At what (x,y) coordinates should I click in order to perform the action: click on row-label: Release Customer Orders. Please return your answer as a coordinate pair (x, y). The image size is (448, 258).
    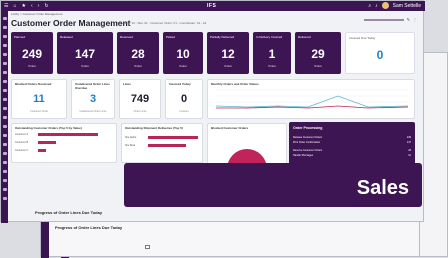
    Looking at the image, I should click on (308, 137).